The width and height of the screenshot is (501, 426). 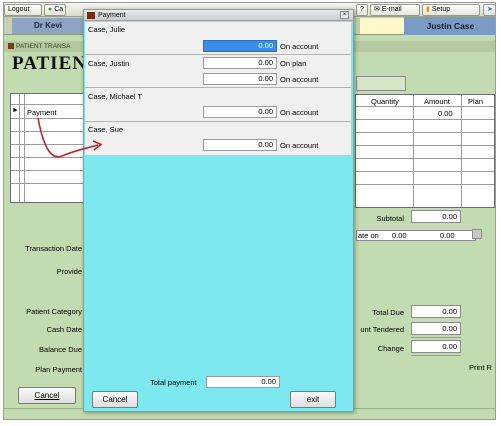 I want to click on dialog-exit-label: exit, so click(x=313, y=399).